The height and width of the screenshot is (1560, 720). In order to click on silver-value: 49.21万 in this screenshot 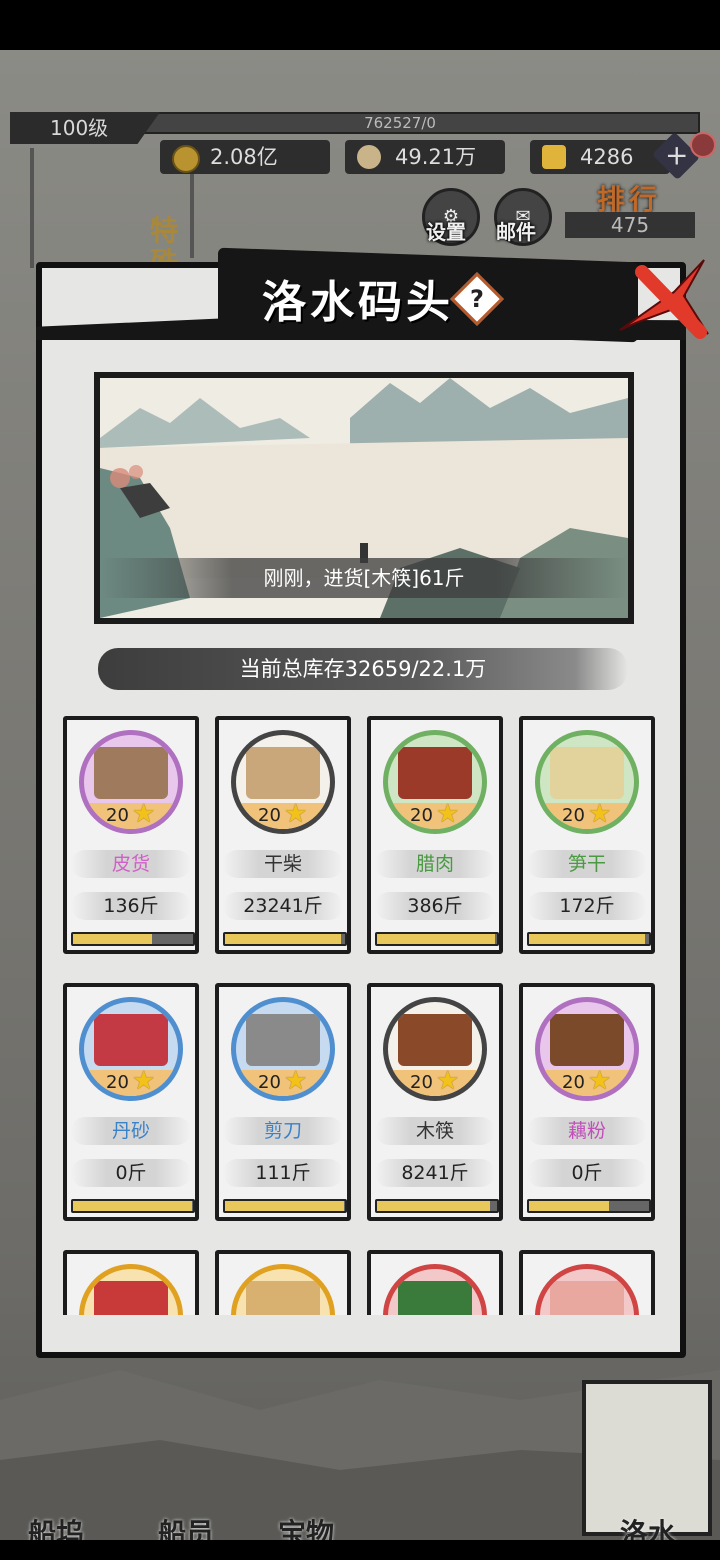, I will do `click(436, 157)`.